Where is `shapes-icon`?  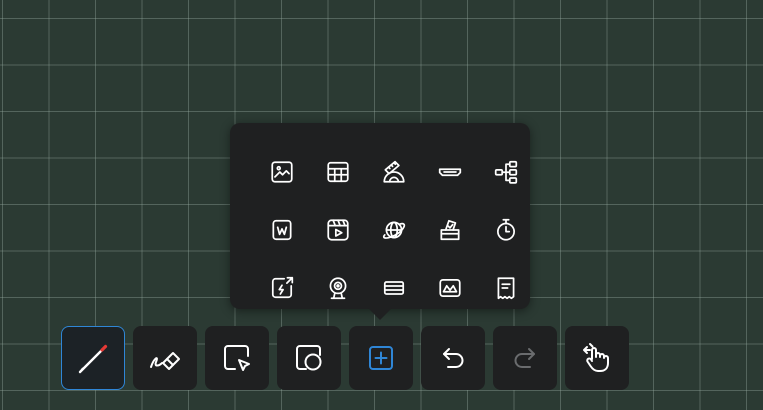 shapes-icon is located at coordinates (309, 358).